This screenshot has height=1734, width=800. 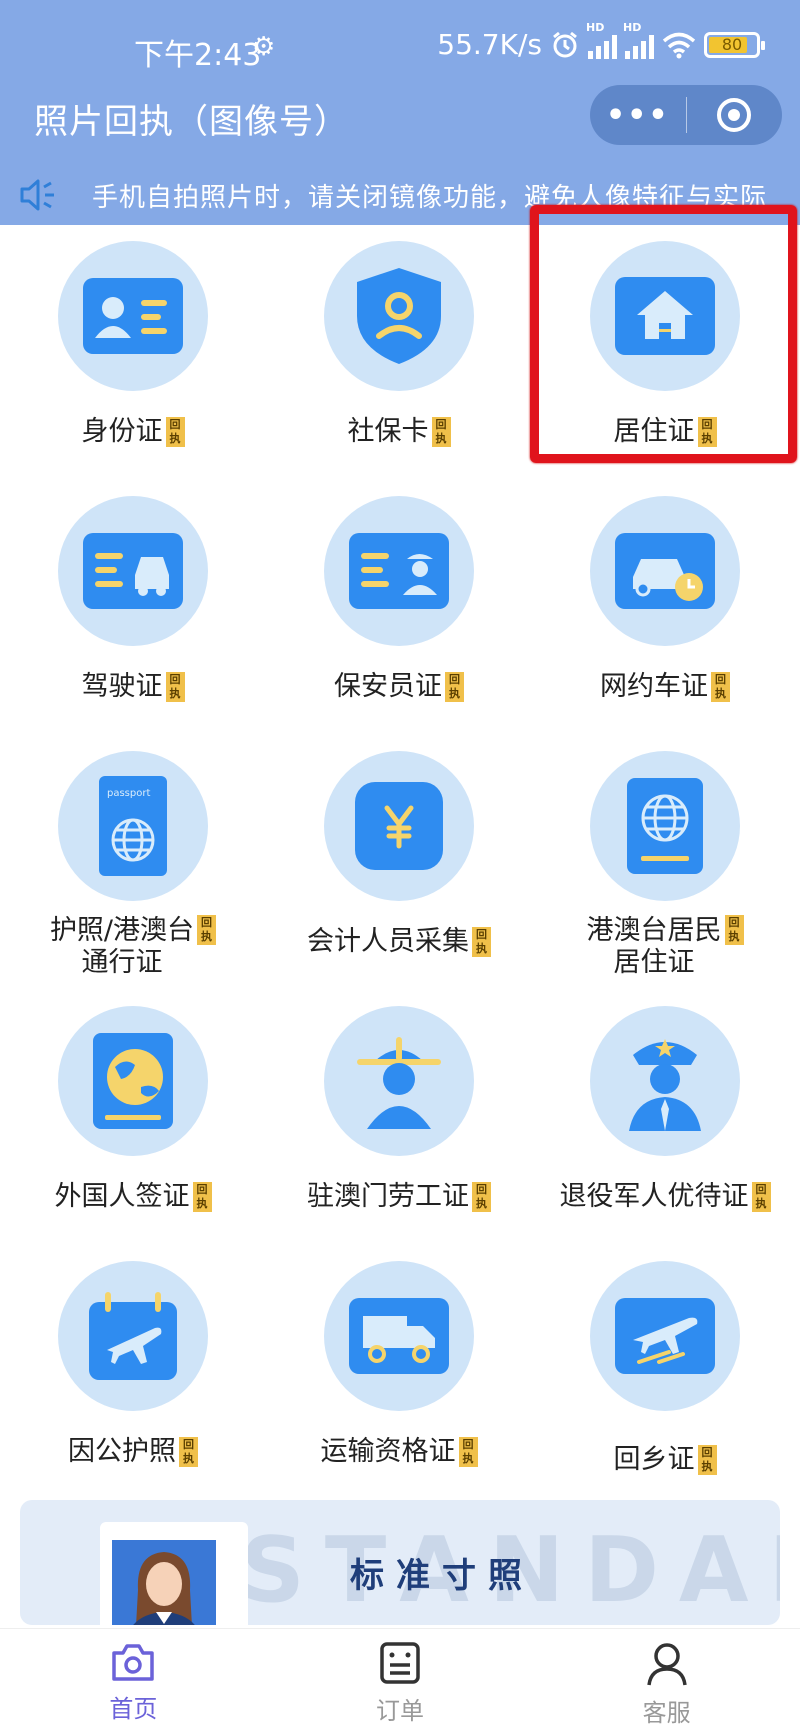 I want to click on tab-orders: 订单, so click(x=400, y=1681).